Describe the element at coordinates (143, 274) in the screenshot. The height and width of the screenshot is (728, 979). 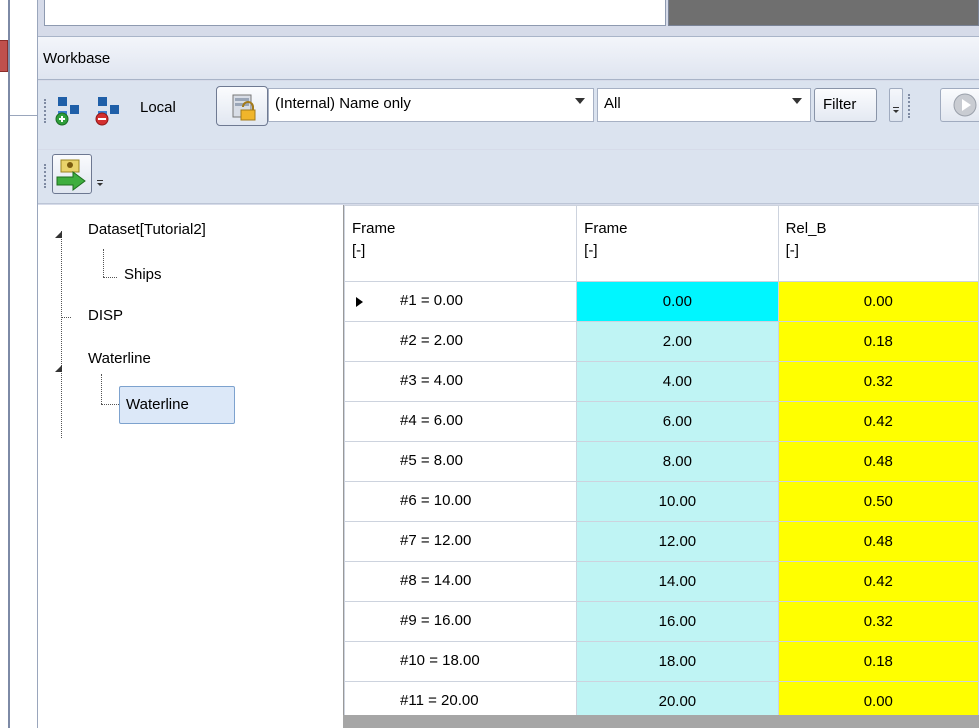
I see `tree-item-ships: Ships` at that location.